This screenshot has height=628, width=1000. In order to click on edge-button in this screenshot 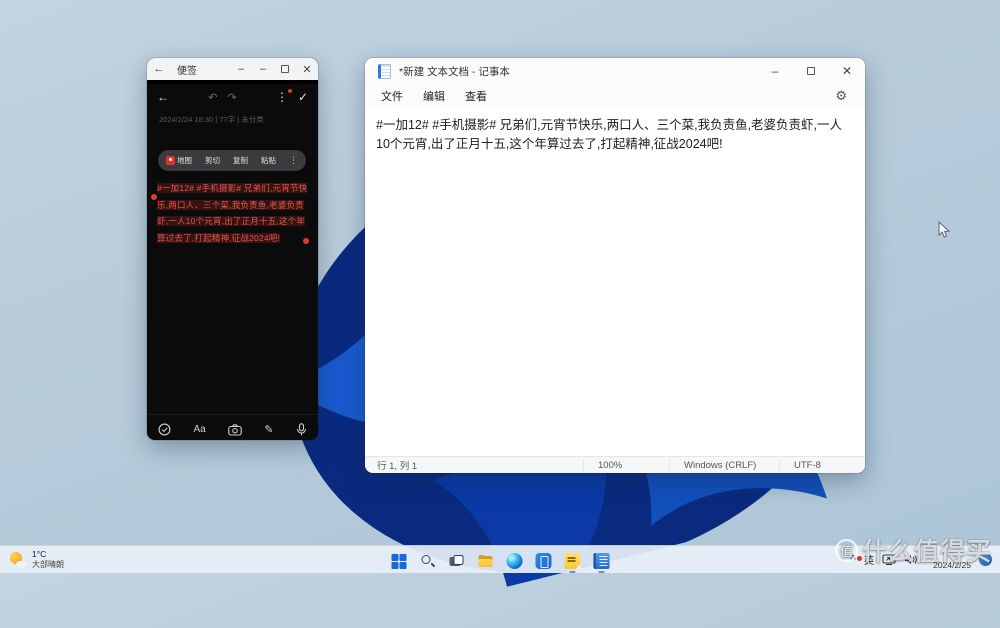, I will do `click(515, 561)`.